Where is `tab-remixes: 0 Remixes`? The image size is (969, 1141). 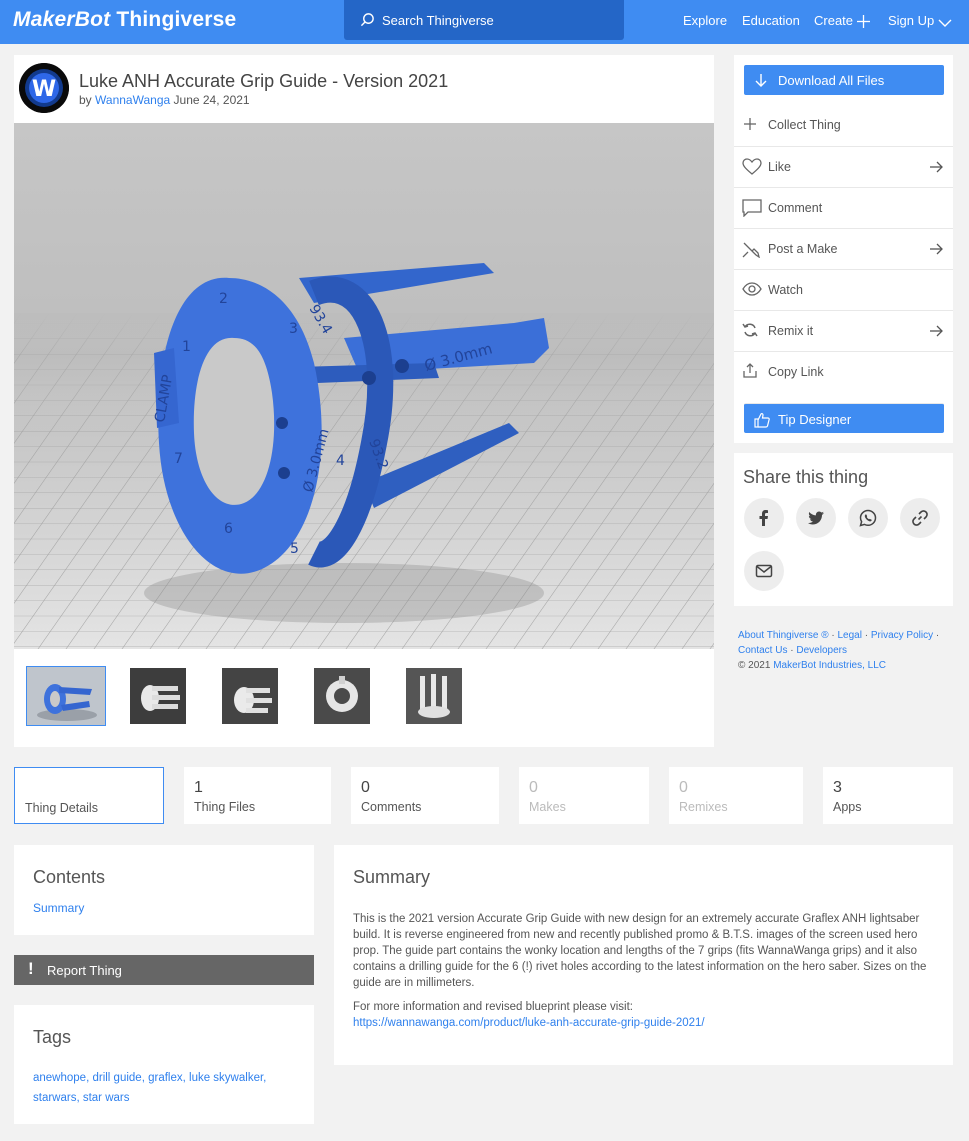 tab-remixes: 0 Remixes is located at coordinates (736, 795).